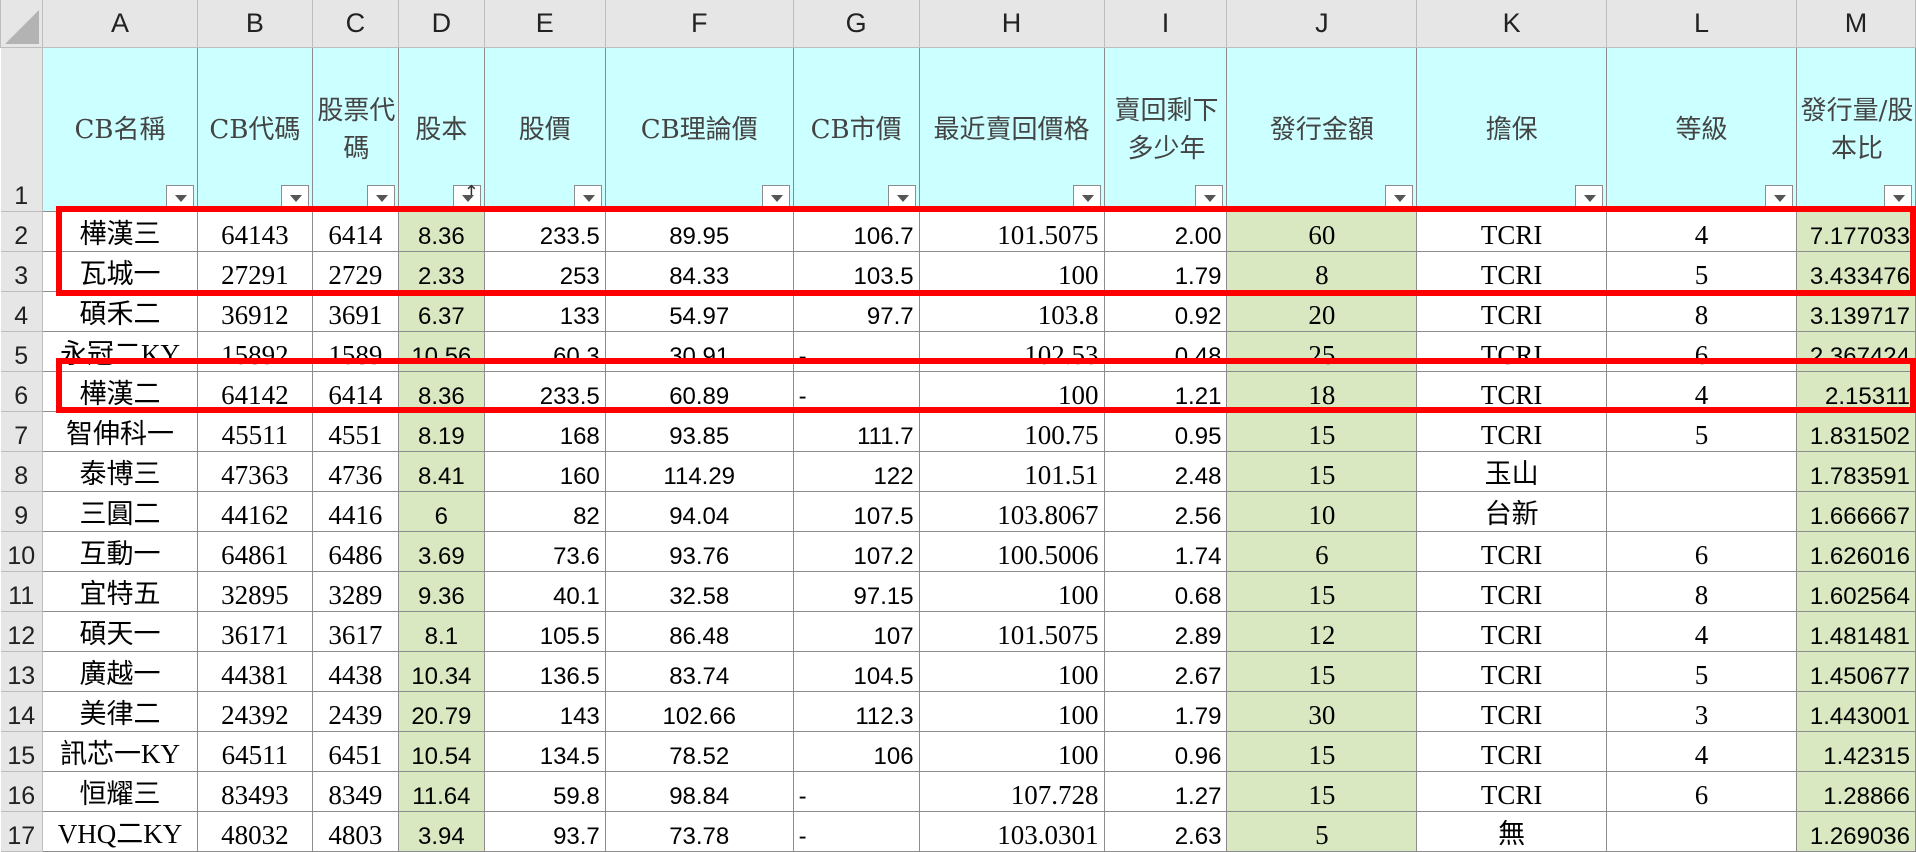 The height and width of the screenshot is (852, 1916). I want to click on cell-cb-code: 15892, so click(254, 351).